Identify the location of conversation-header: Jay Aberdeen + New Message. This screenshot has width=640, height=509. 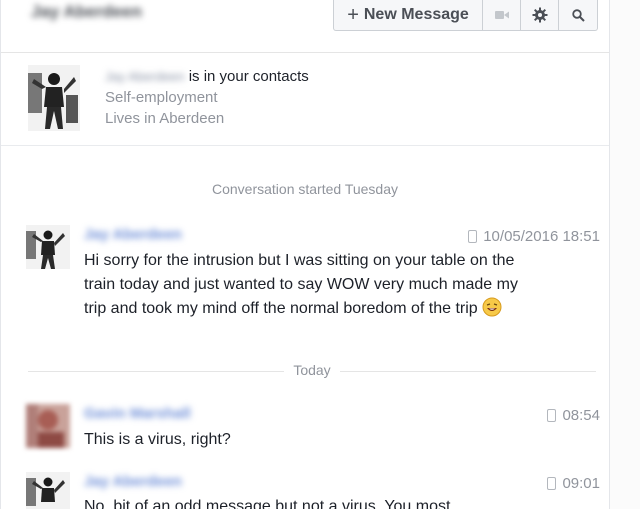
(305, 26).